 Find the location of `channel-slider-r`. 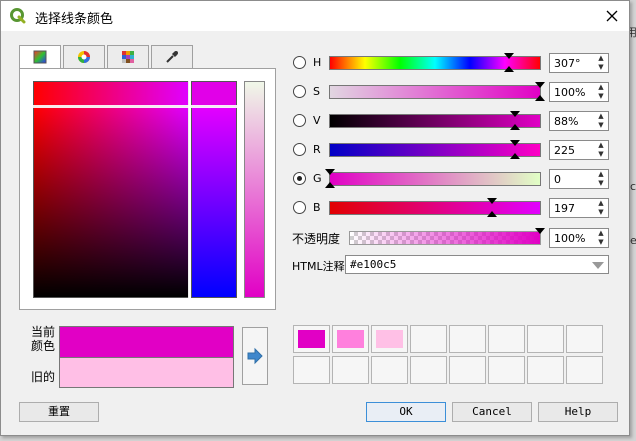

channel-slider-r is located at coordinates (435, 149).